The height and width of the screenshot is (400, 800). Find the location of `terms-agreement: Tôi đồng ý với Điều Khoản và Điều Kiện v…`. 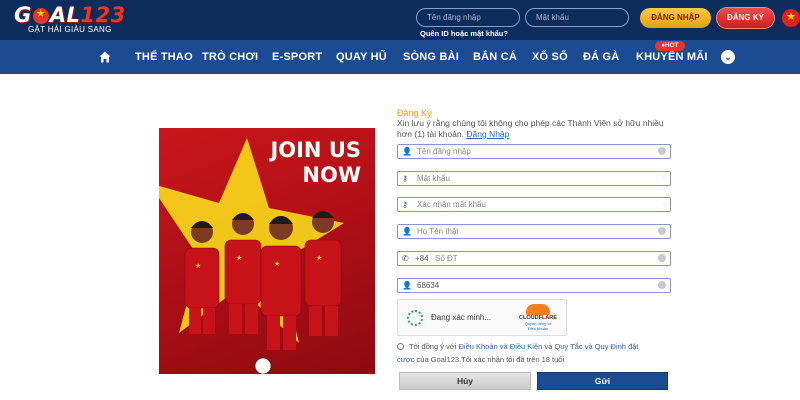

terms-agreement: Tôi đồng ý với Điều Khoản và Điều Kiện v… is located at coordinates (519, 353).